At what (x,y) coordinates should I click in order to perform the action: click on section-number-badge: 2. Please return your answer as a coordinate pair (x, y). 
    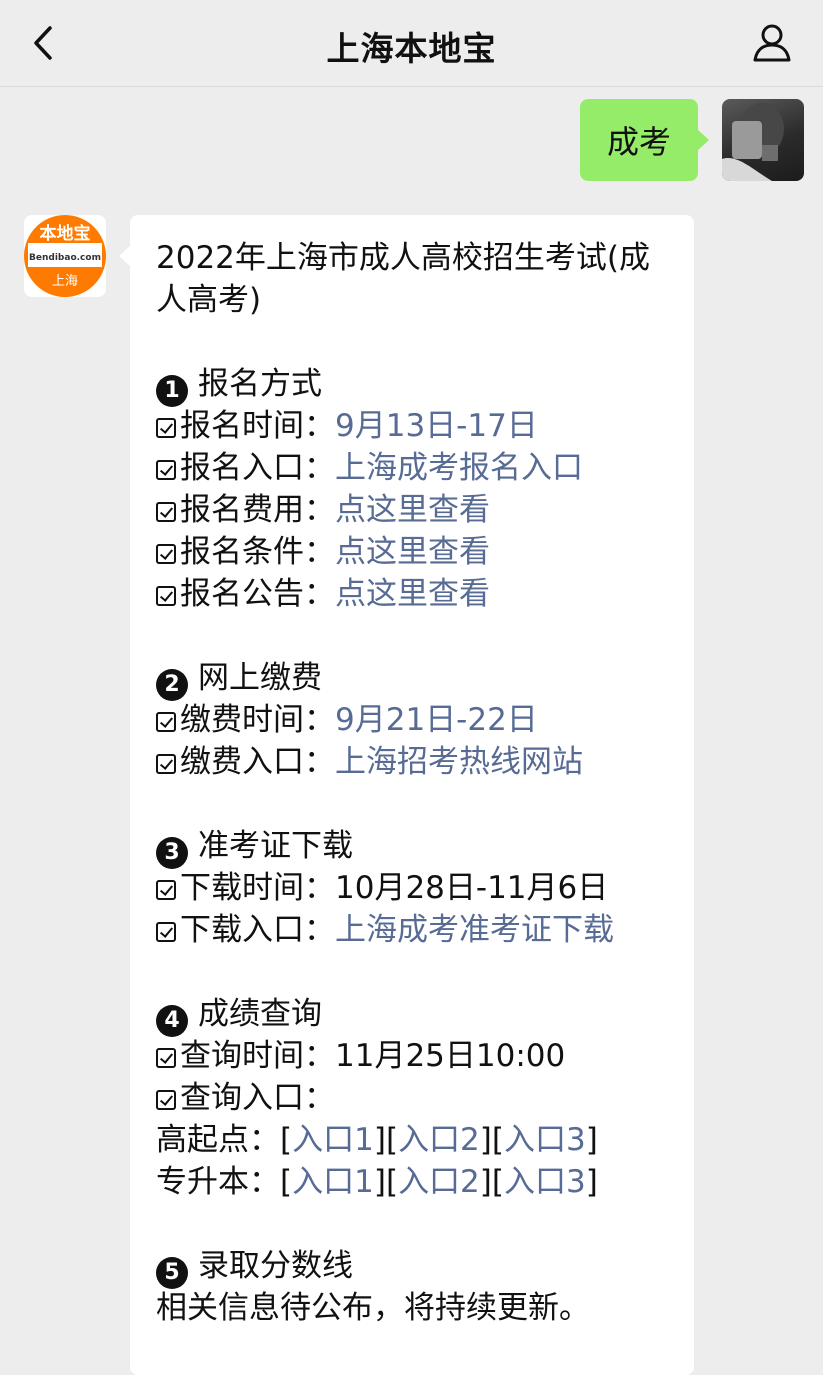
    Looking at the image, I should click on (172, 685).